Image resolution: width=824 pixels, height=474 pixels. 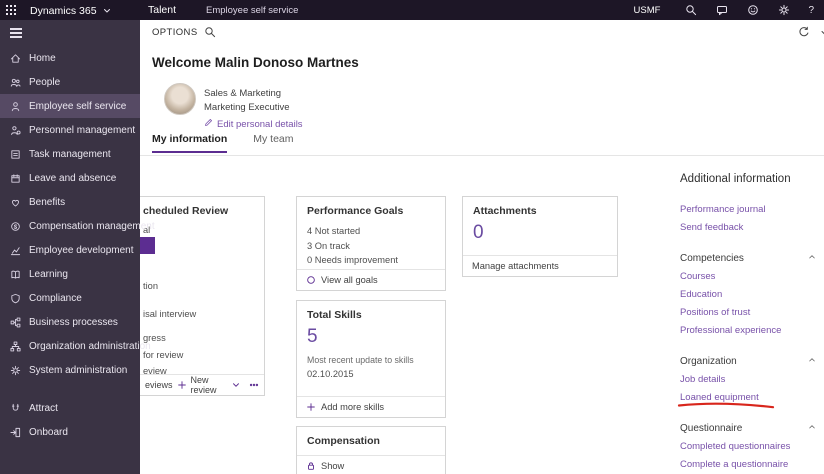 I want to click on section-organization: Organization, so click(x=748, y=362).